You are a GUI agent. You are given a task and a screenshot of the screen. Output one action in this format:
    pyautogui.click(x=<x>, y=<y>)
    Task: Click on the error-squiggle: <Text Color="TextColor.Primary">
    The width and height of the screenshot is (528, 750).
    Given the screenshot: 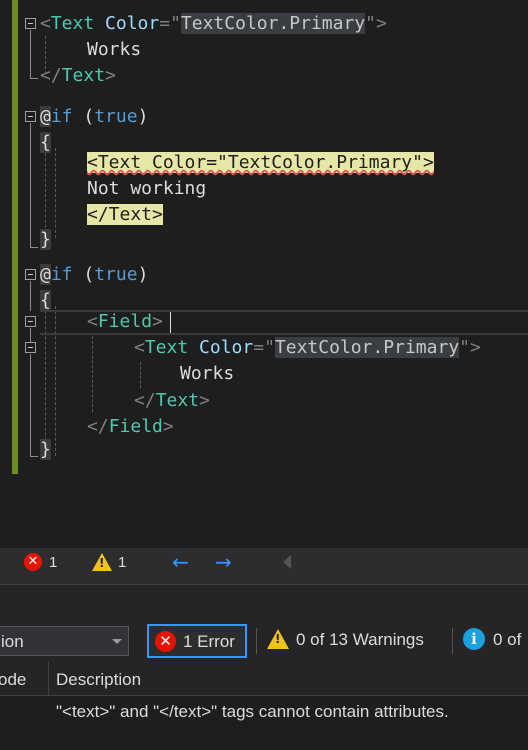 What is the action you would take?
    pyautogui.click(x=260, y=162)
    